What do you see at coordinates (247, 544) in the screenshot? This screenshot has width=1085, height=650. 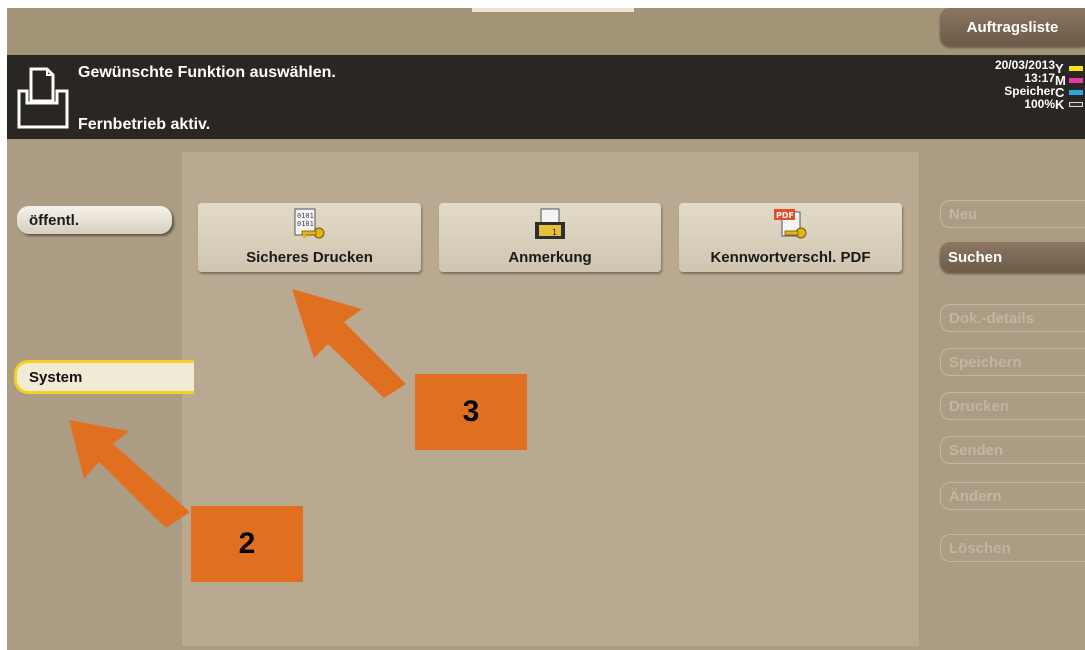 I see `callout-2: 2` at bounding box center [247, 544].